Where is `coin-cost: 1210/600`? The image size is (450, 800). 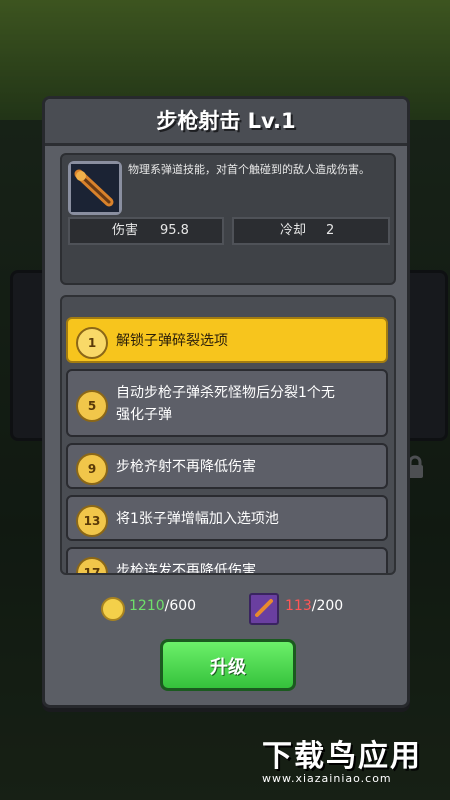
coin-cost: 1210/600 is located at coordinates (162, 606).